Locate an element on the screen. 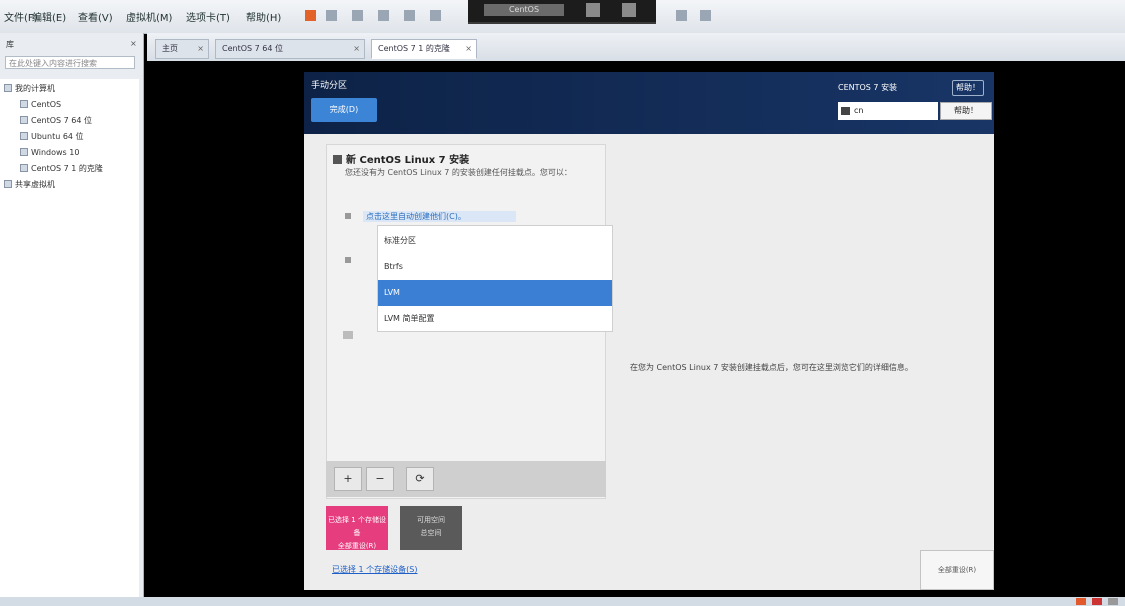  auto-create-link: 点击这里自动创建他们(C)。 is located at coordinates (439, 216).